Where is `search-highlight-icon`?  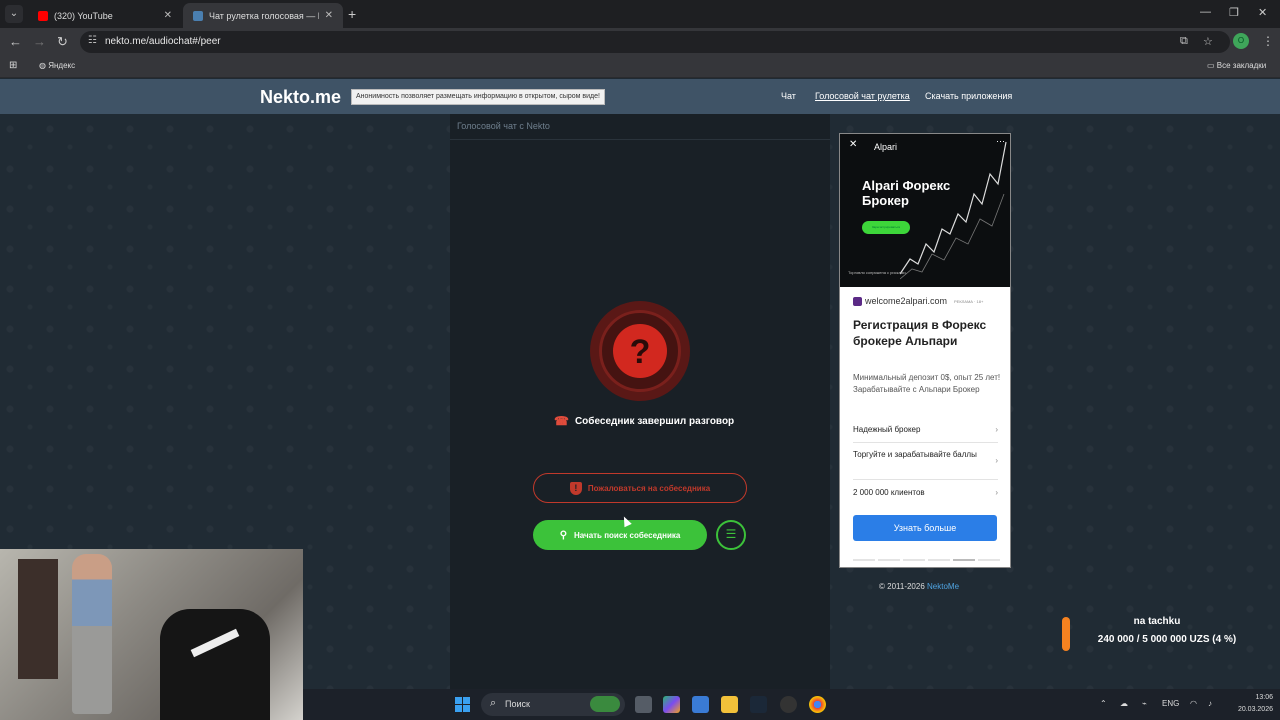 search-highlight-icon is located at coordinates (605, 704).